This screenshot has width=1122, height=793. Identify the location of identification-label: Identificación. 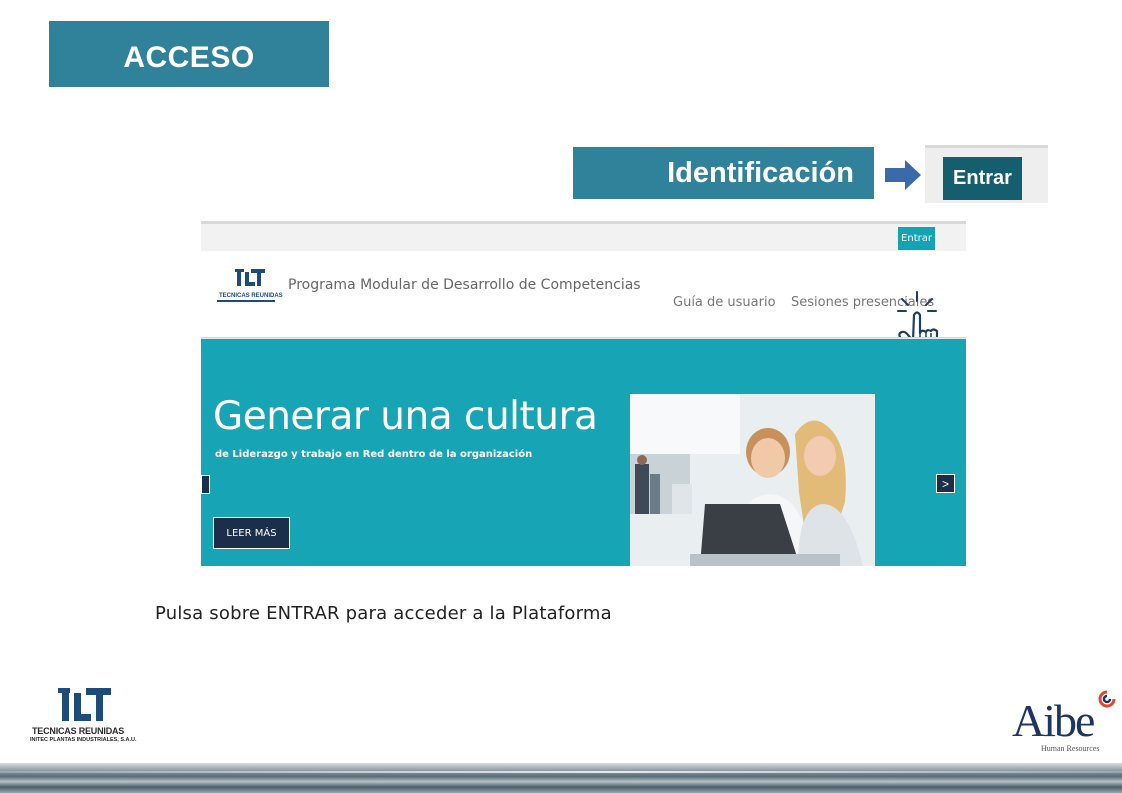
(760, 172).